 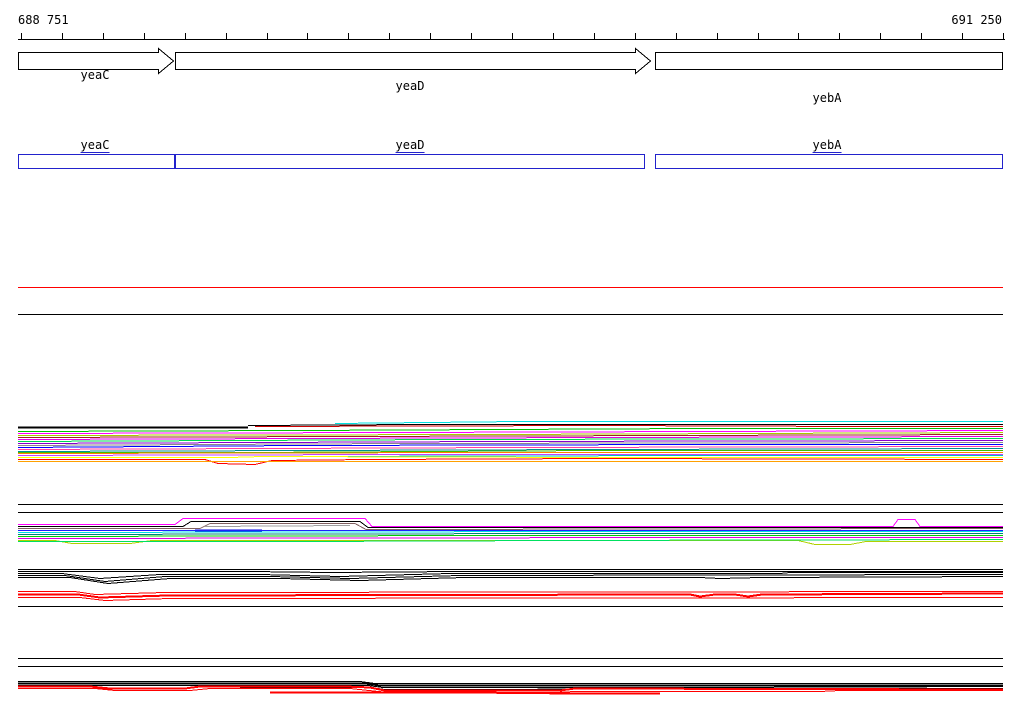 I want to click on cds-label-yeaD: yeaD, so click(x=410, y=146).